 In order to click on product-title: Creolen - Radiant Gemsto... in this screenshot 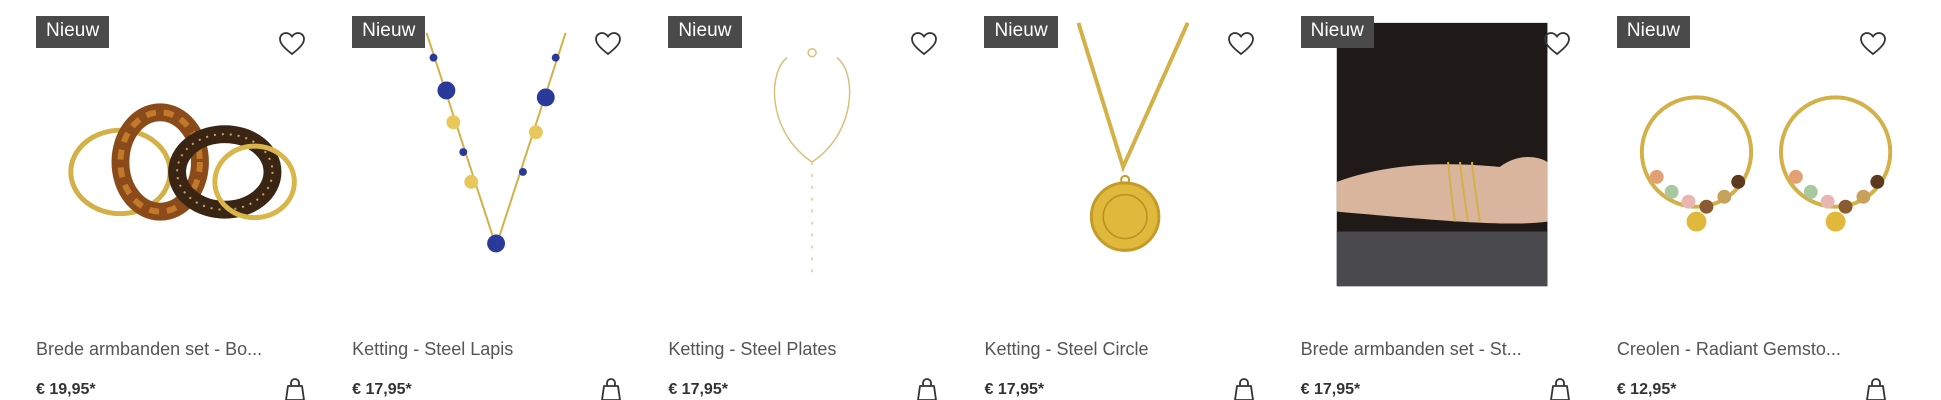, I will do `click(1761, 349)`.